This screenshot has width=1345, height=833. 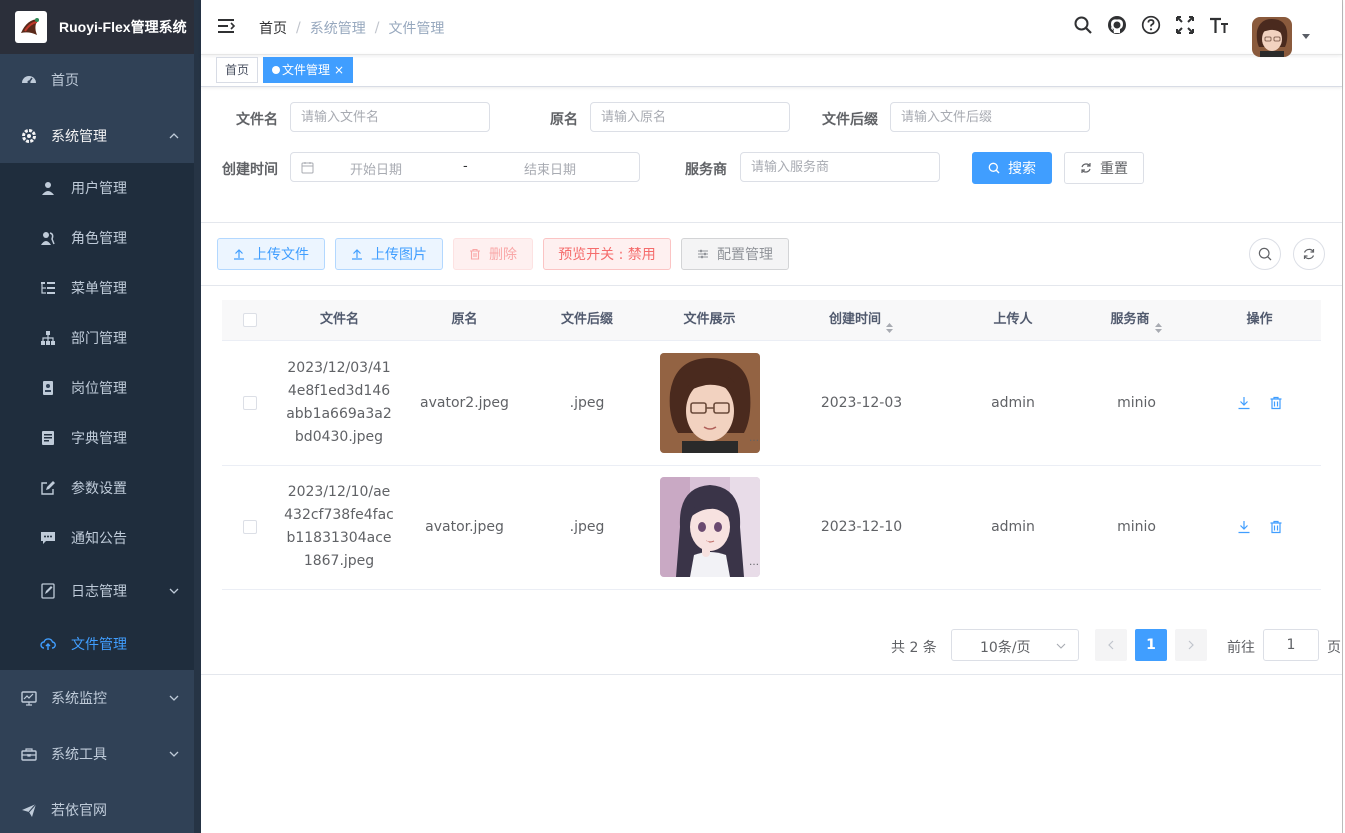 What do you see at coordinates (493, 254) in the screenshot?
I see `delete-button: 删除` at bounding box center [493, 254].